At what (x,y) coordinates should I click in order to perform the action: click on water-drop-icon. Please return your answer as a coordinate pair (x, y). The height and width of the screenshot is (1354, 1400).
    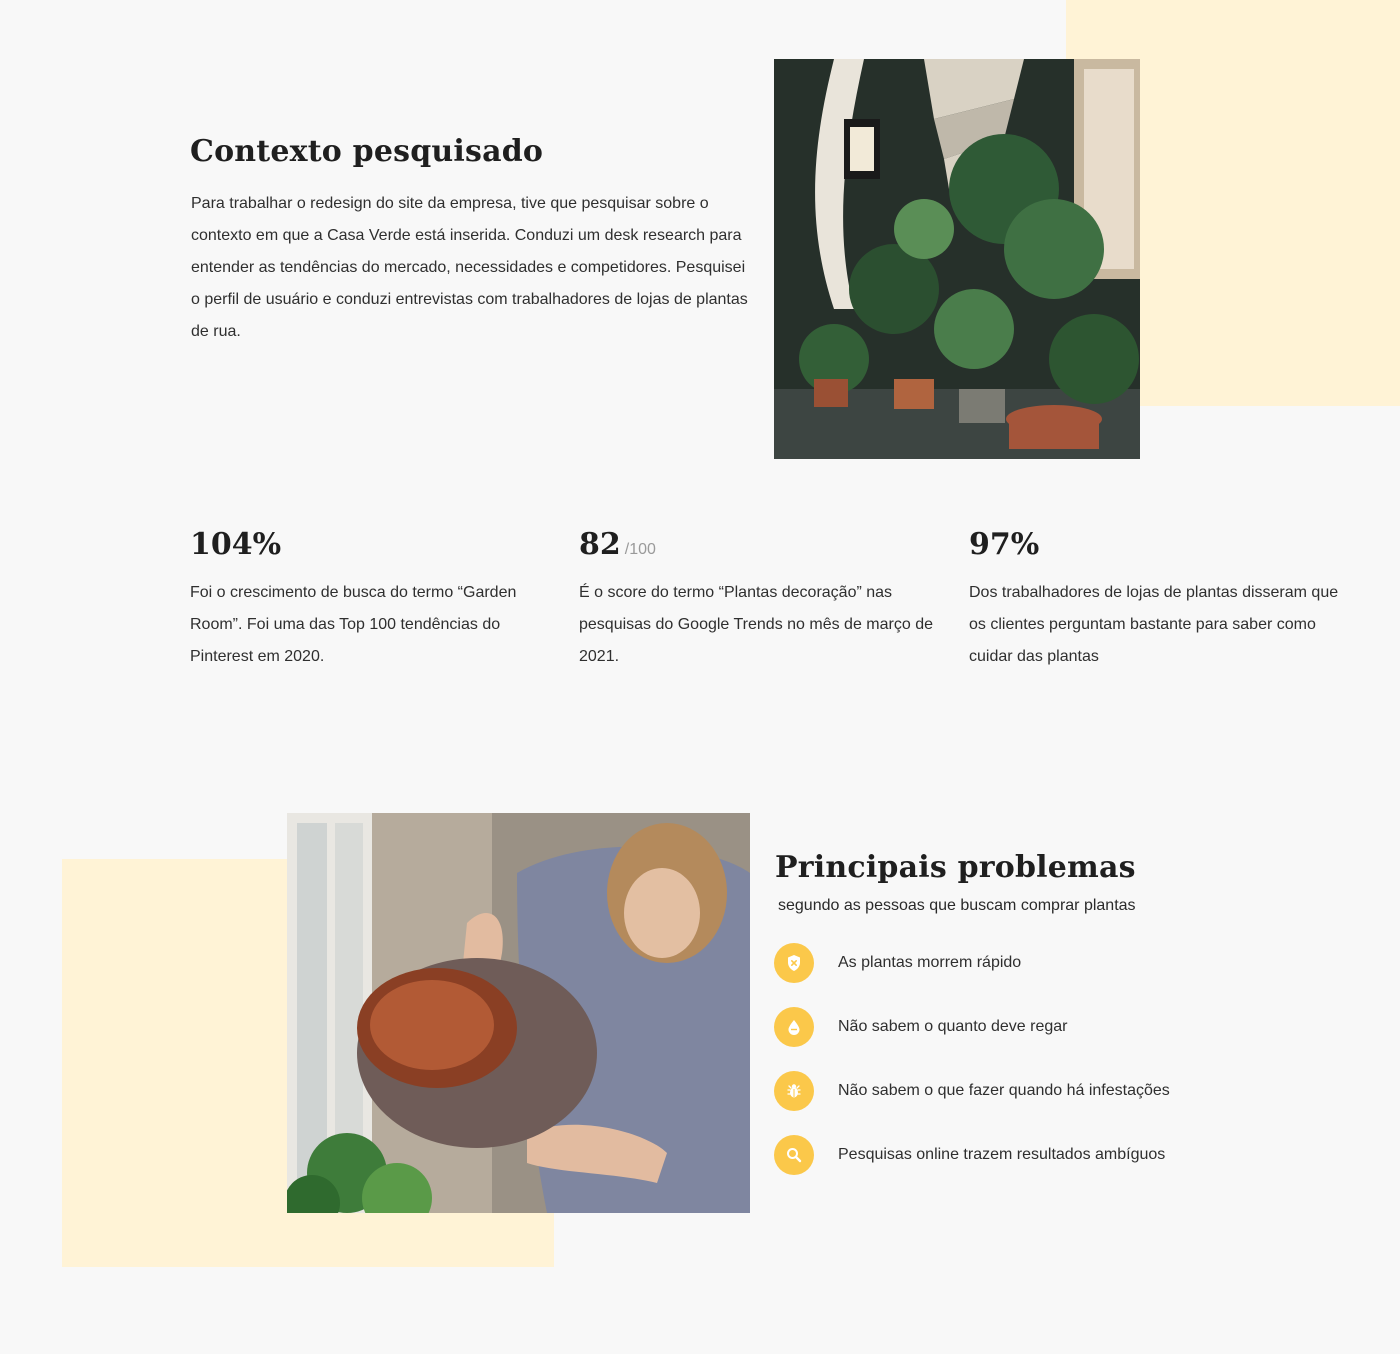
    Looking at the image, I should click on (794, 1027).